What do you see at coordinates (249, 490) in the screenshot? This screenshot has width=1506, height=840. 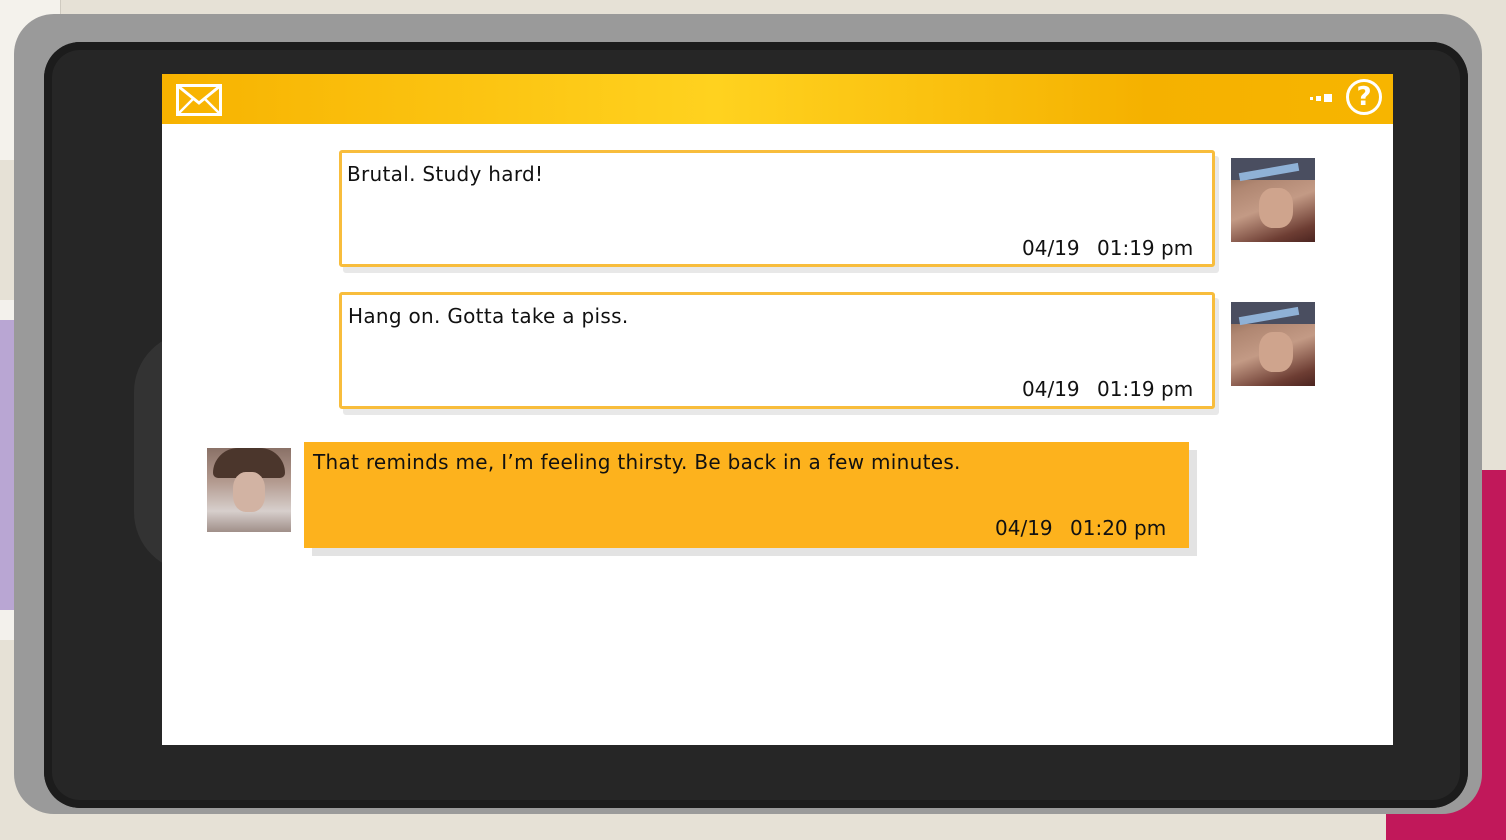 I see `avatar-max` at bounding box center [249, 490].